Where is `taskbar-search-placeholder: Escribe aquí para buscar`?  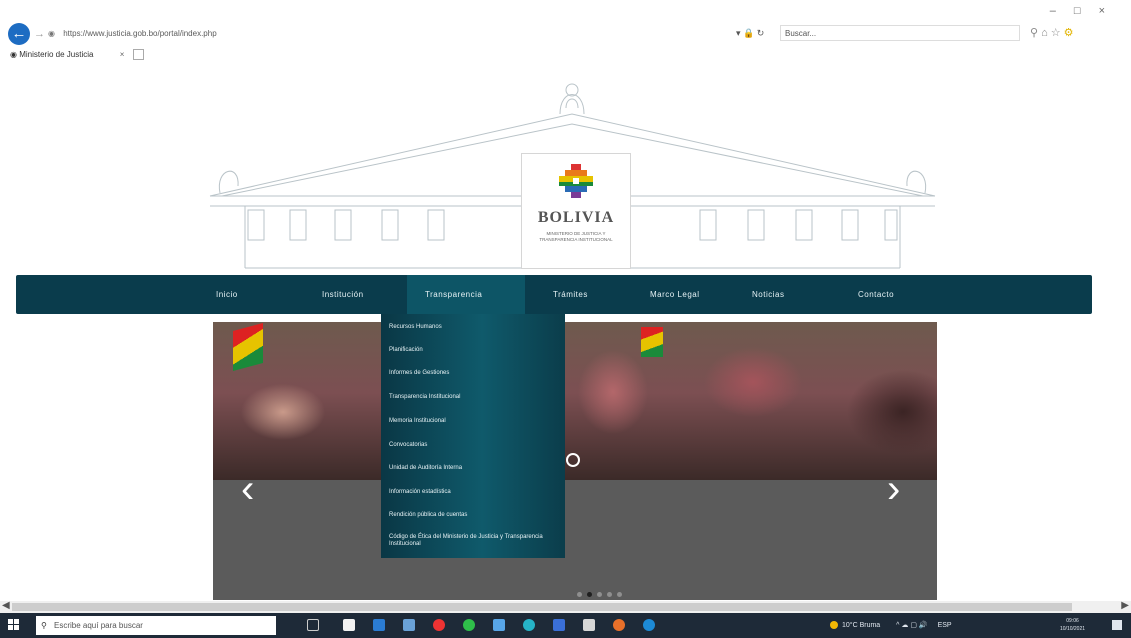
taskbar-search-placeholder: Escribe aquí para buscar is located at coordinates (98, 625).